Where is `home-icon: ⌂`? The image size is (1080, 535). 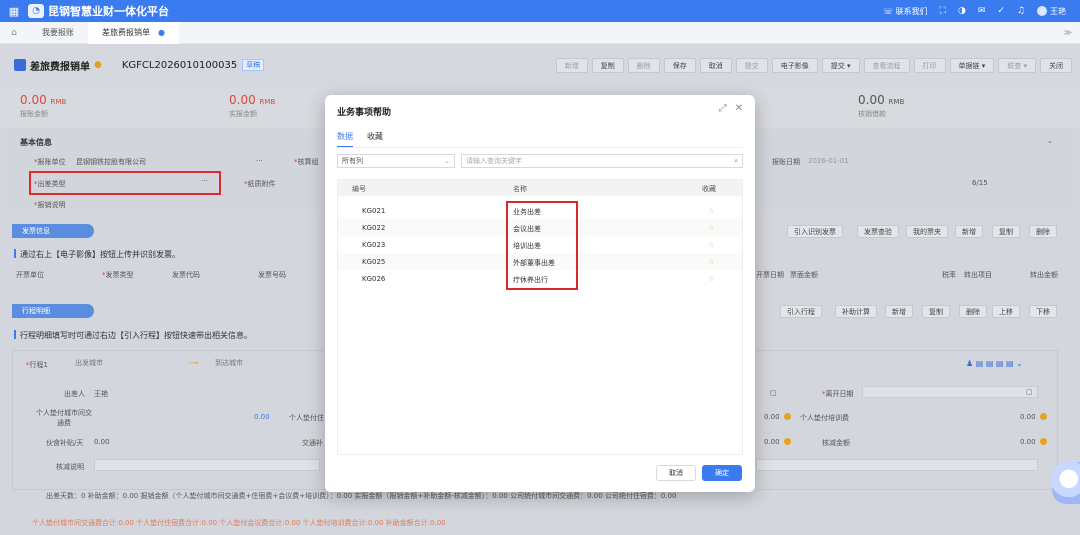 home-icon: ⌂ is located at coordinates (14, 33).